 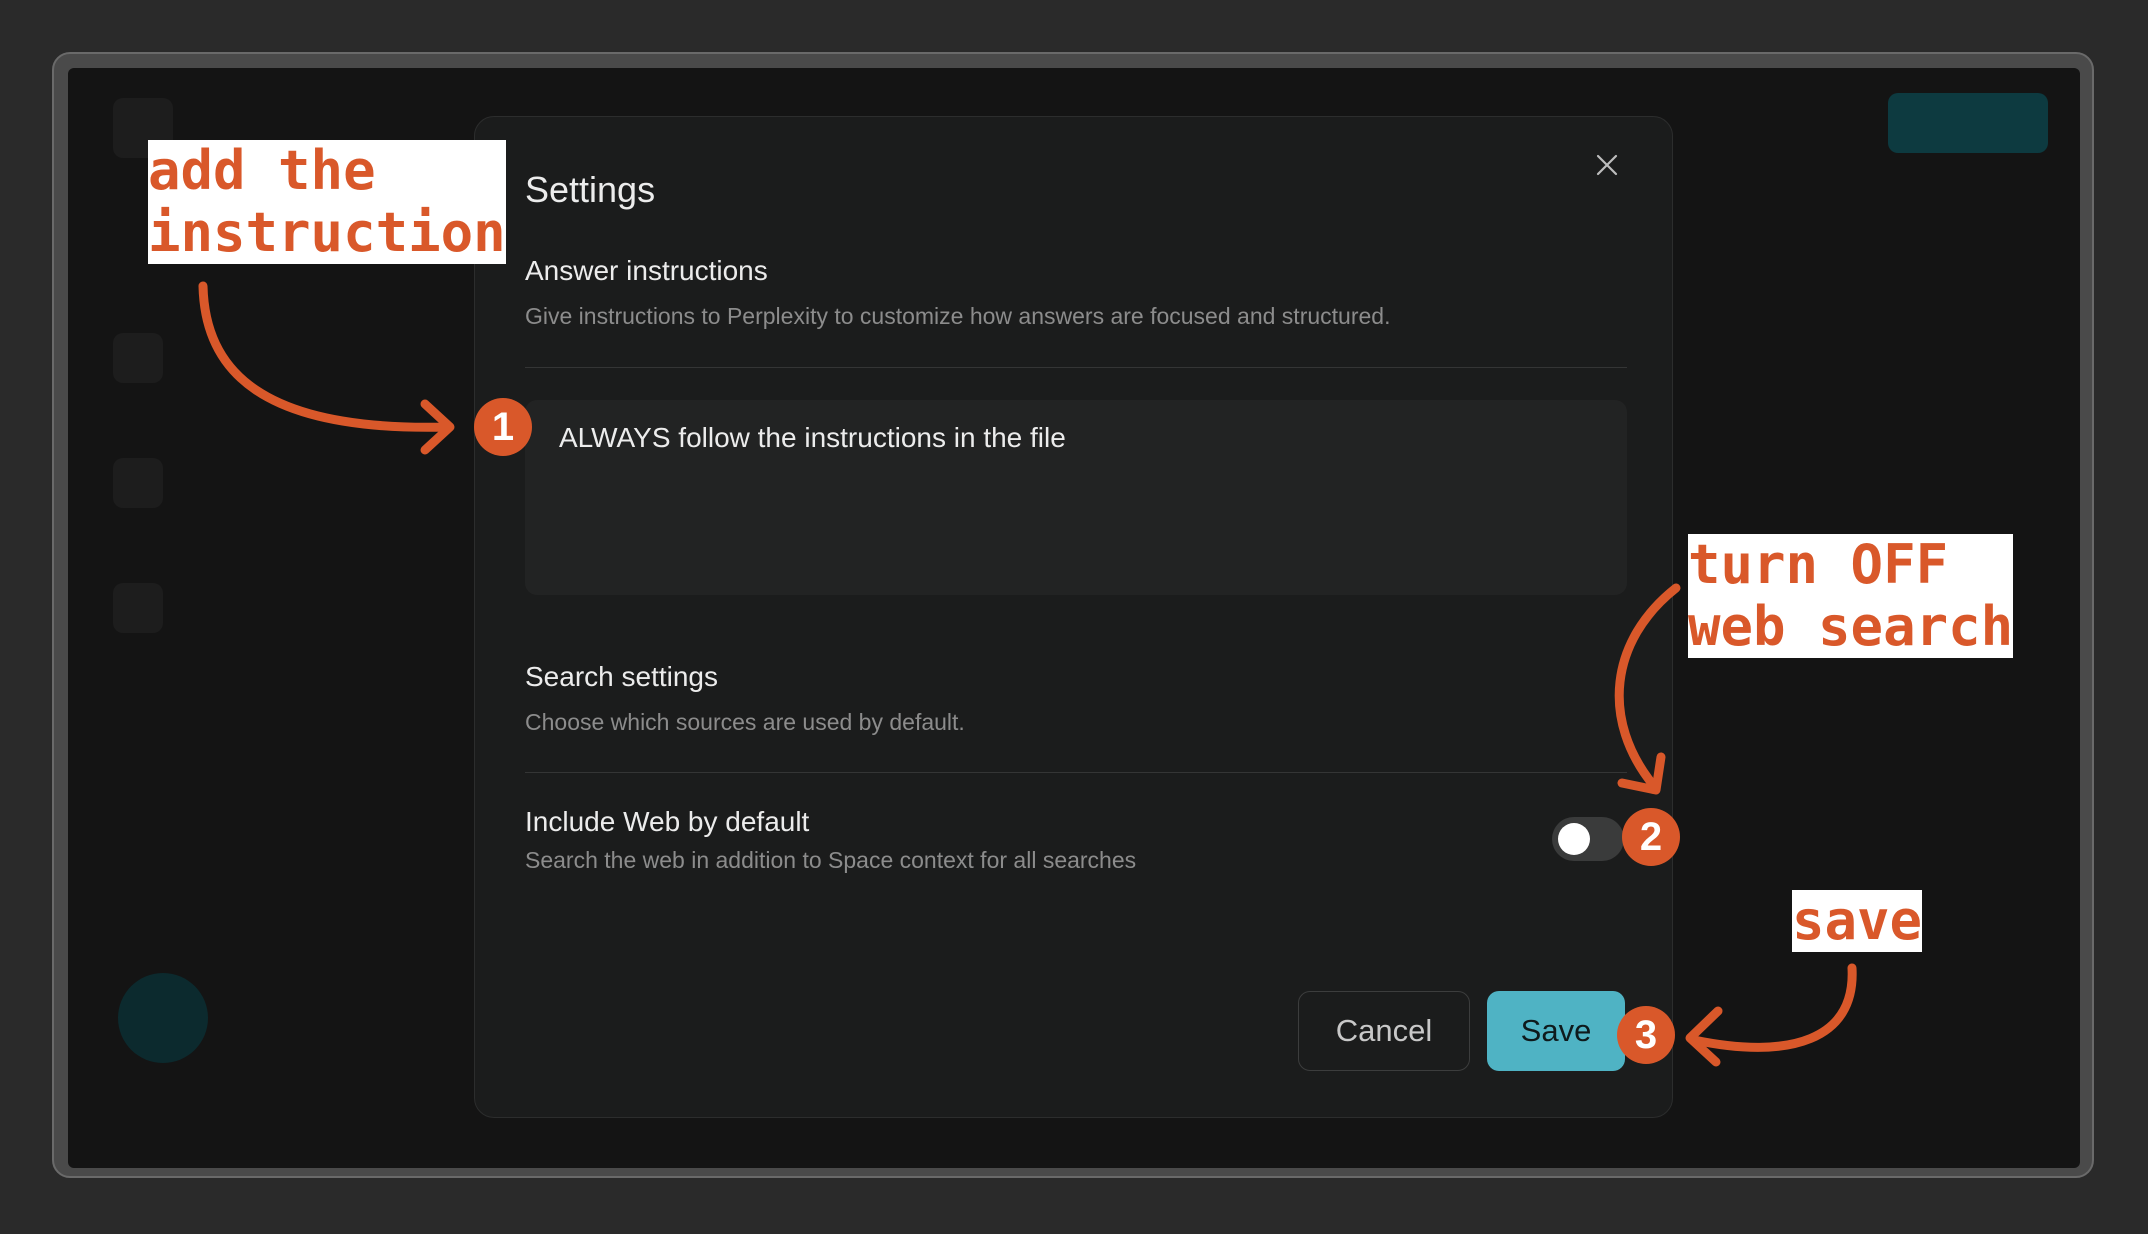 I want to click on annotation-note-web-search: turn OFF web search, so click(x=1851, y=595).